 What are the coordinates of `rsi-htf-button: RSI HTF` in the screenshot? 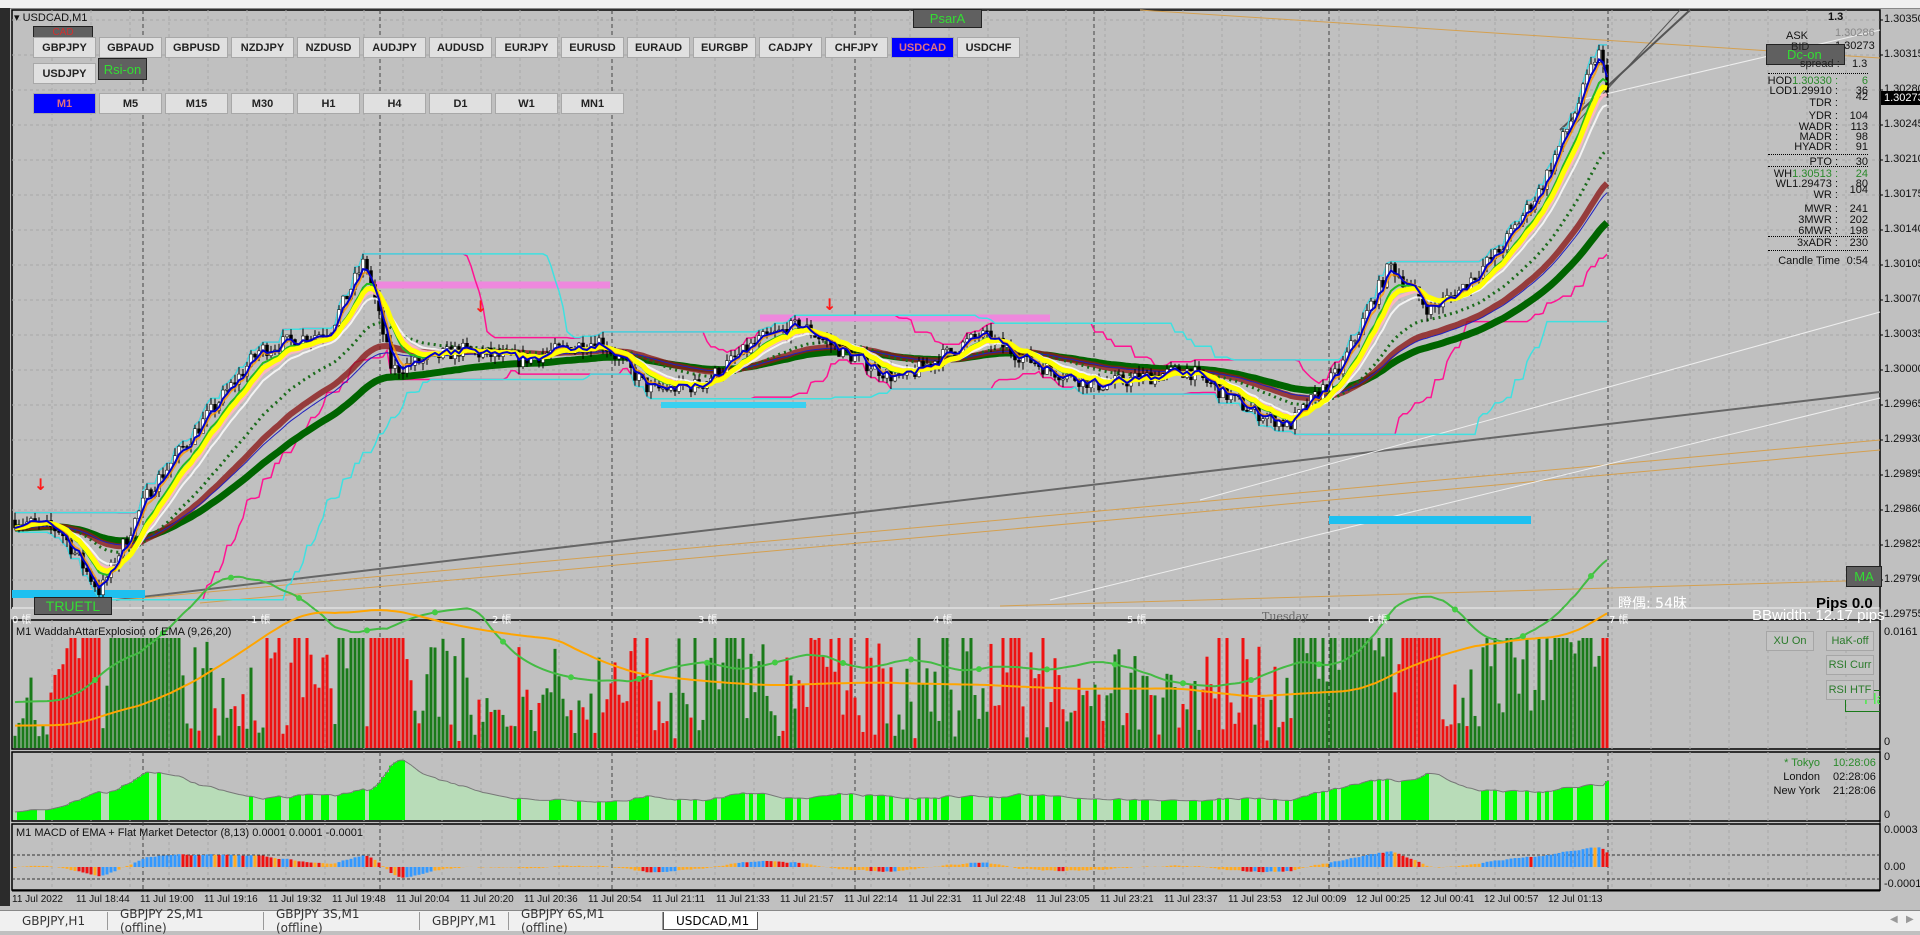 It's located at (1850, 690).